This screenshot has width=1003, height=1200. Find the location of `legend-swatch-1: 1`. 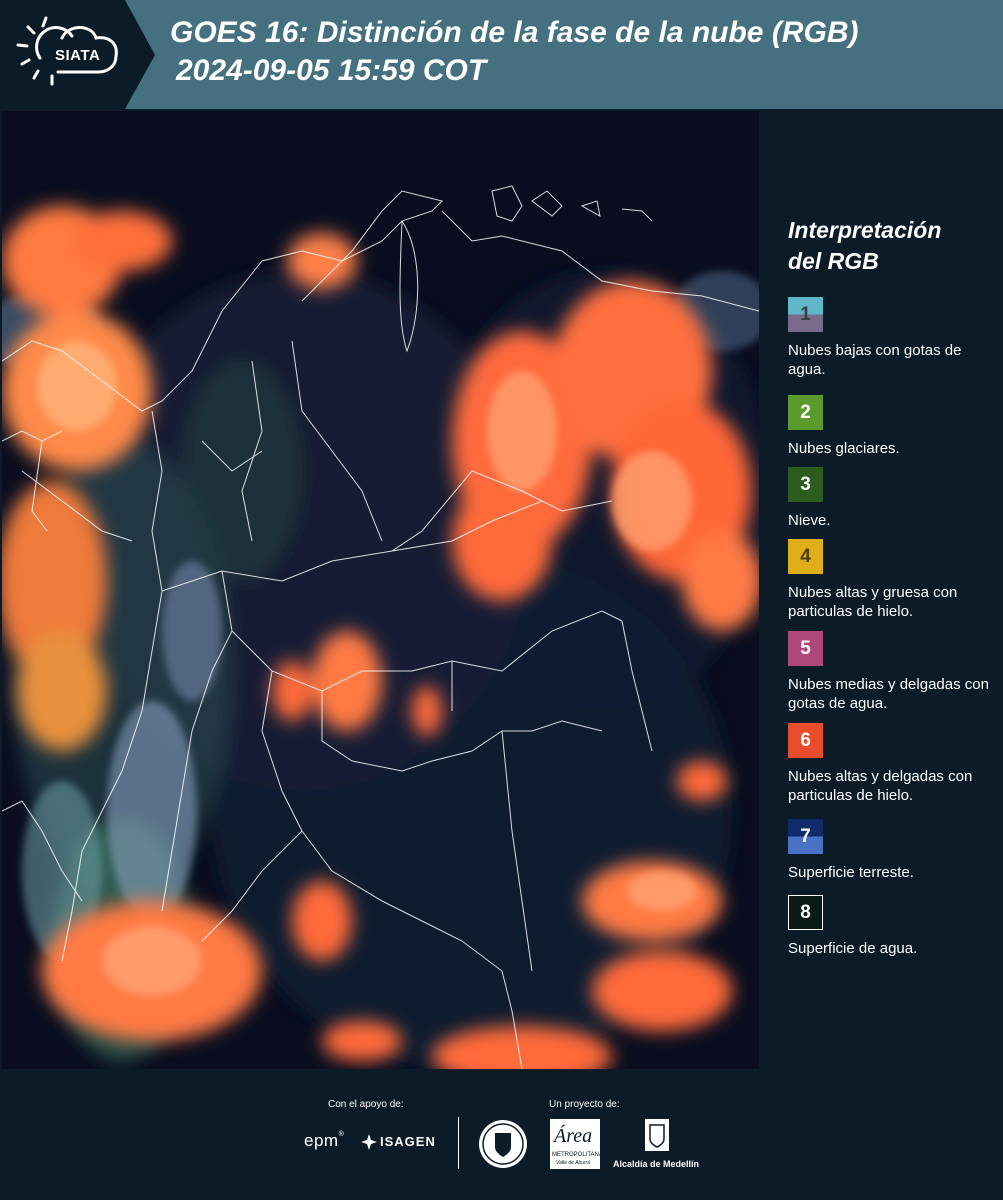

legend-swatch-1: 1 is located at coordinates (805, 314).